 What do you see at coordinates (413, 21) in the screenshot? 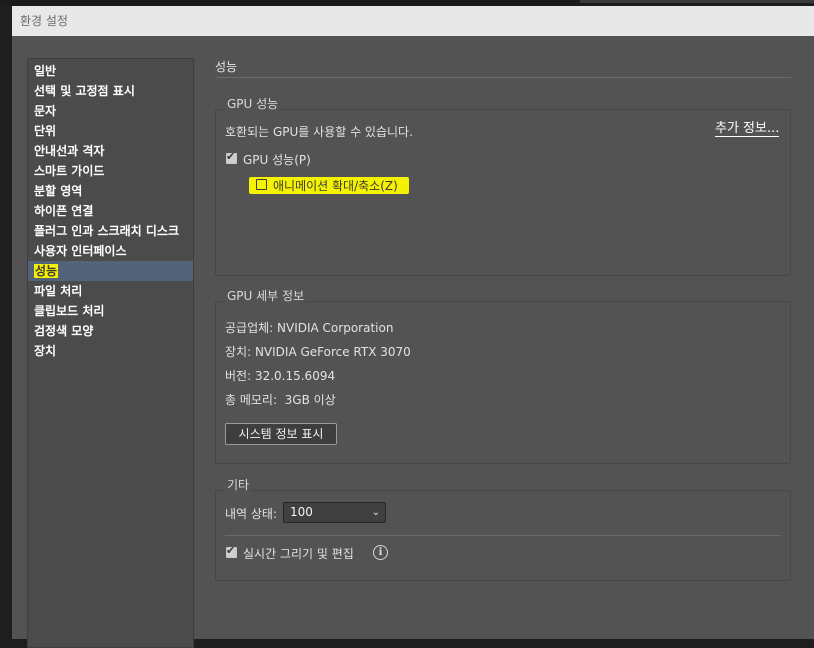
I see `window-title: 환경 설정` at bounding box center [413, 21].